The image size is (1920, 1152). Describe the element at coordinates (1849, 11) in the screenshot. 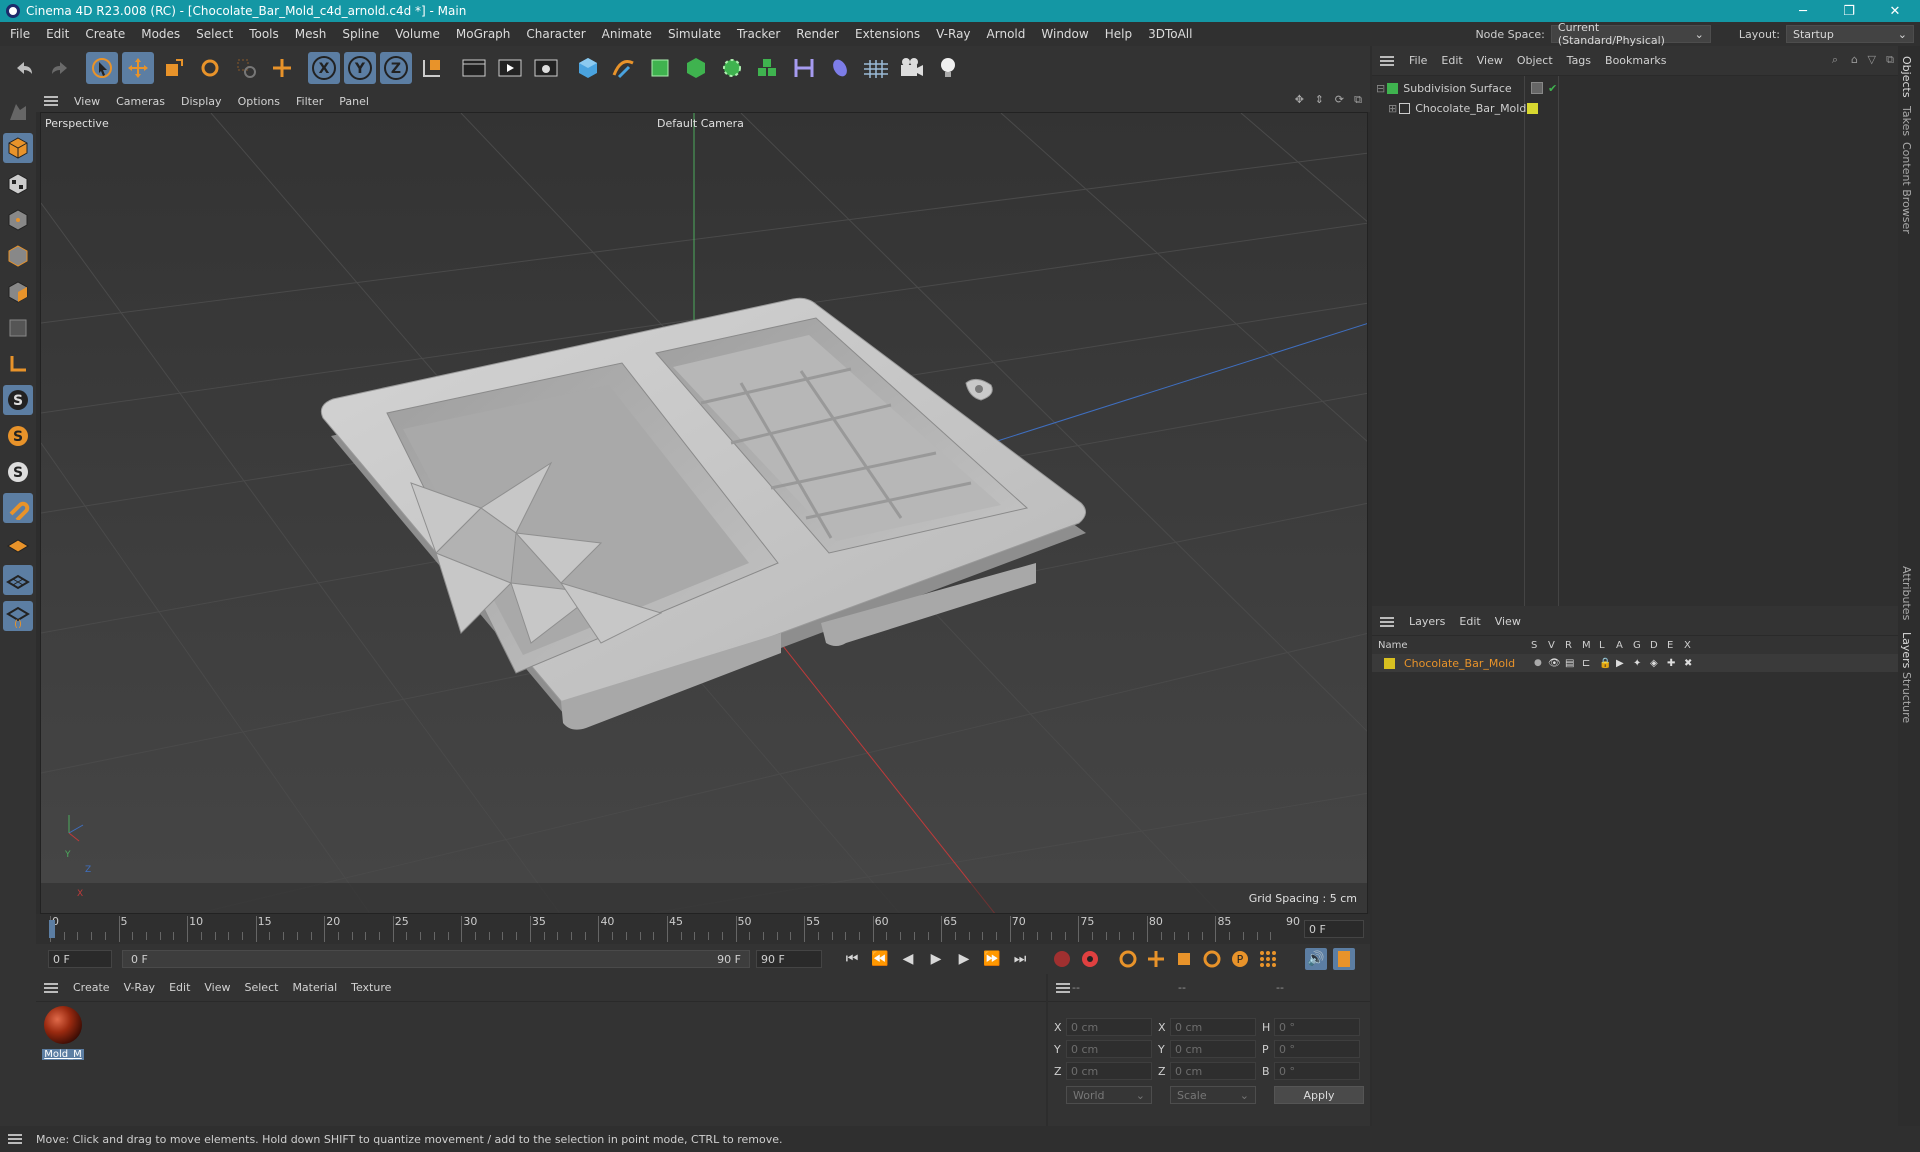

I see `restore-button: ❐` at that location.